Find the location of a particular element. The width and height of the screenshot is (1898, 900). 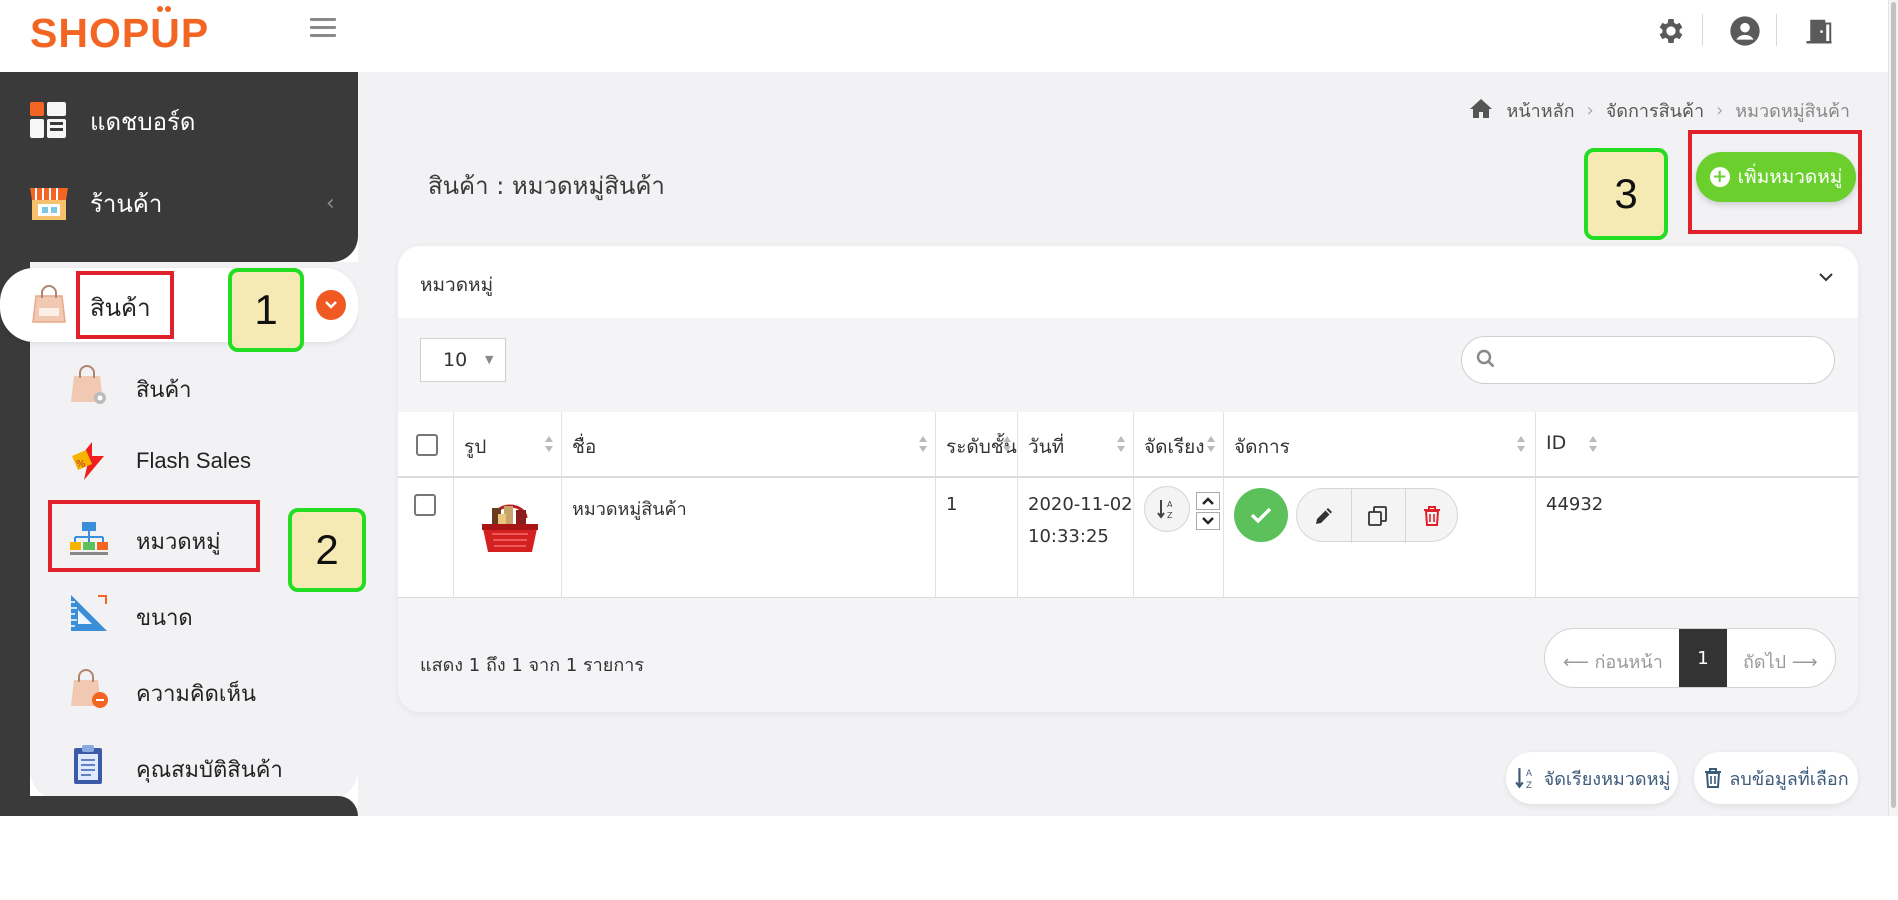

header-cell-manage: จัดการ is located at coordinates (1380, 444).